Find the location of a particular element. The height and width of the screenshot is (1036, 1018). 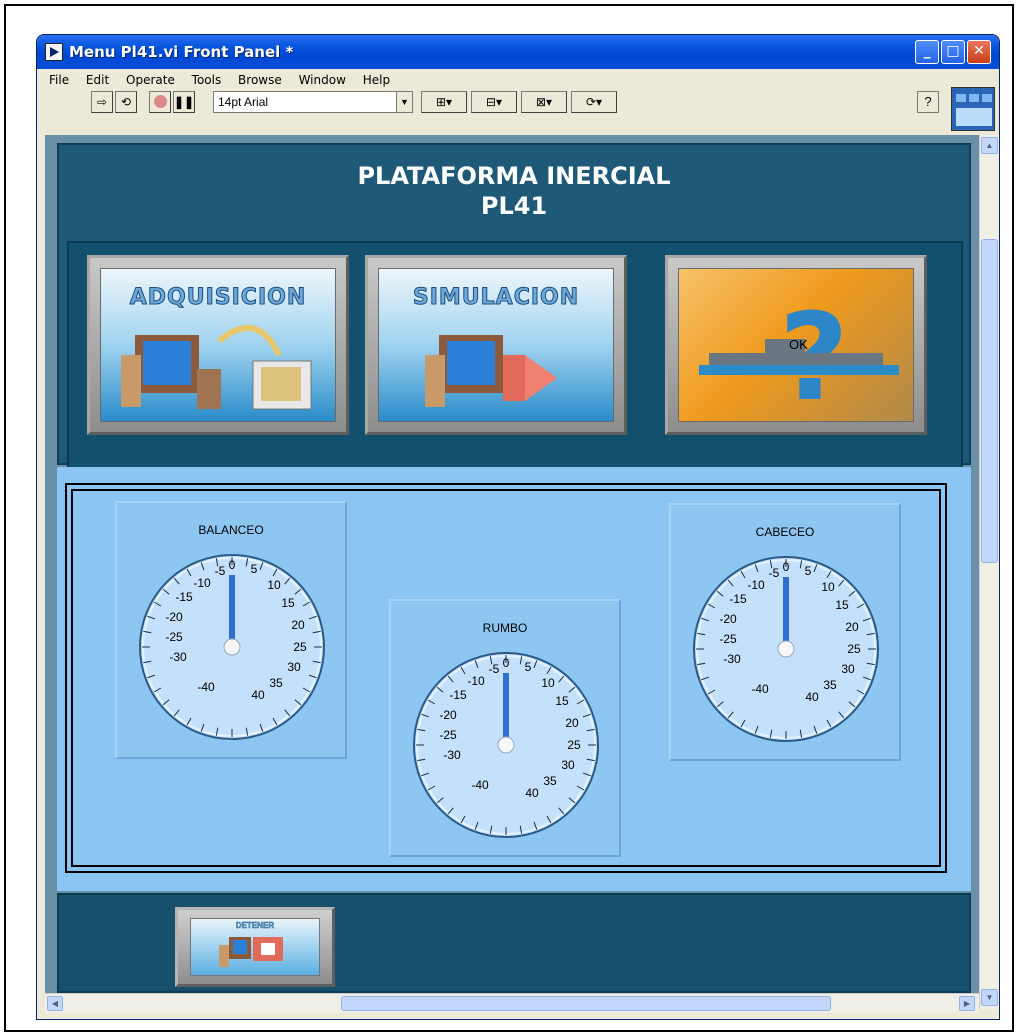

detener-button: DETENER is located at coordinates (255, 947).